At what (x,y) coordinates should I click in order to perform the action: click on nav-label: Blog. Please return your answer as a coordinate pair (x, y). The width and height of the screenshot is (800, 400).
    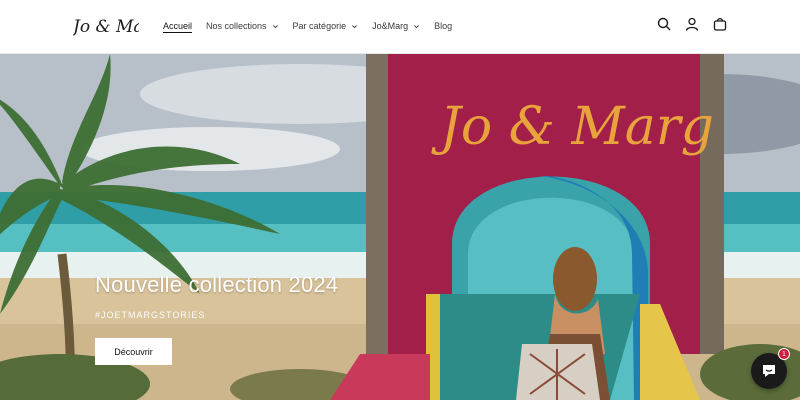
    Looking at the image, I should click on (443, 26).